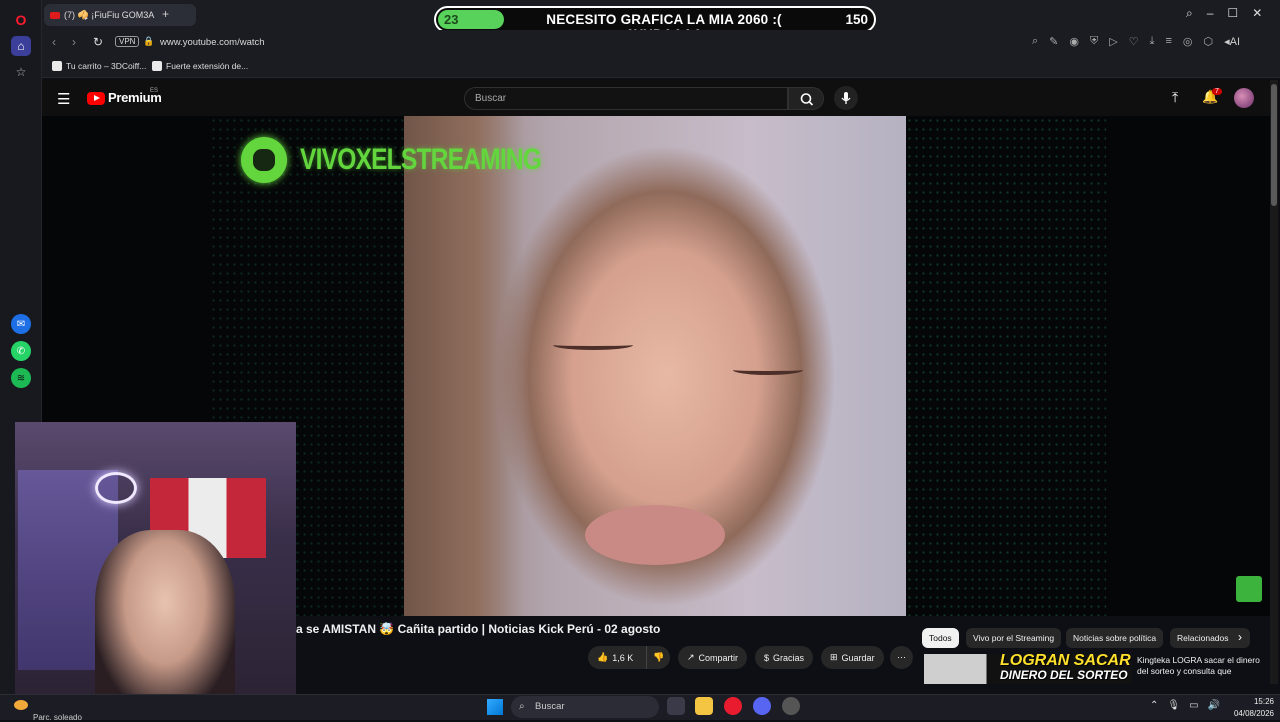  I want to click on clock-time: 15:26, so click(1258, 701).